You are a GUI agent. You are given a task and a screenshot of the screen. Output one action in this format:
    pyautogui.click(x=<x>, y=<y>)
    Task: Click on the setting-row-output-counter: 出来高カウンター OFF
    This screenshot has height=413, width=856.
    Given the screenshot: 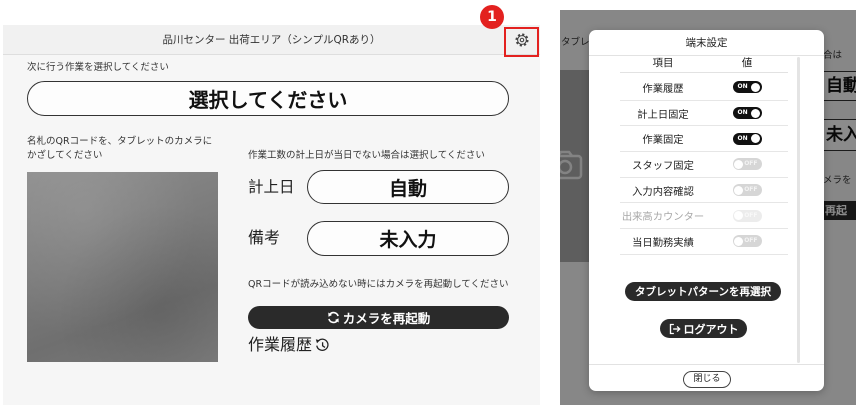 What is the action you would take?
    pyautogui.click(x=704, y=216)
    